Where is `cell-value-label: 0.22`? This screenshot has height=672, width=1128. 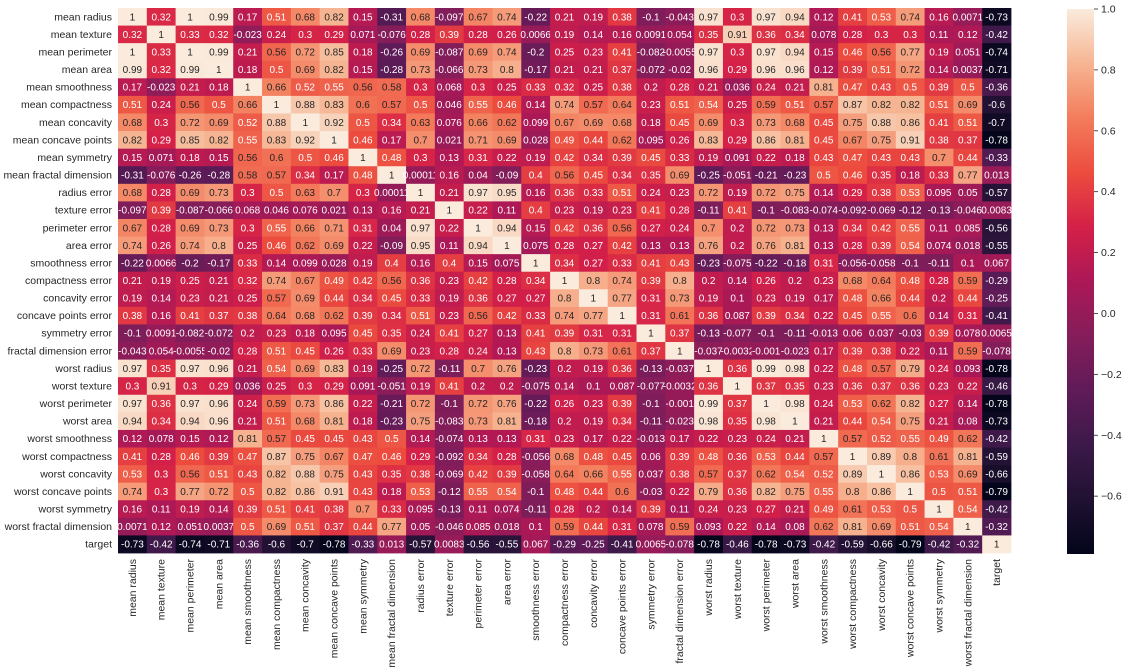 cell-value-label: 0.22 is located at coordinates (968, 386).